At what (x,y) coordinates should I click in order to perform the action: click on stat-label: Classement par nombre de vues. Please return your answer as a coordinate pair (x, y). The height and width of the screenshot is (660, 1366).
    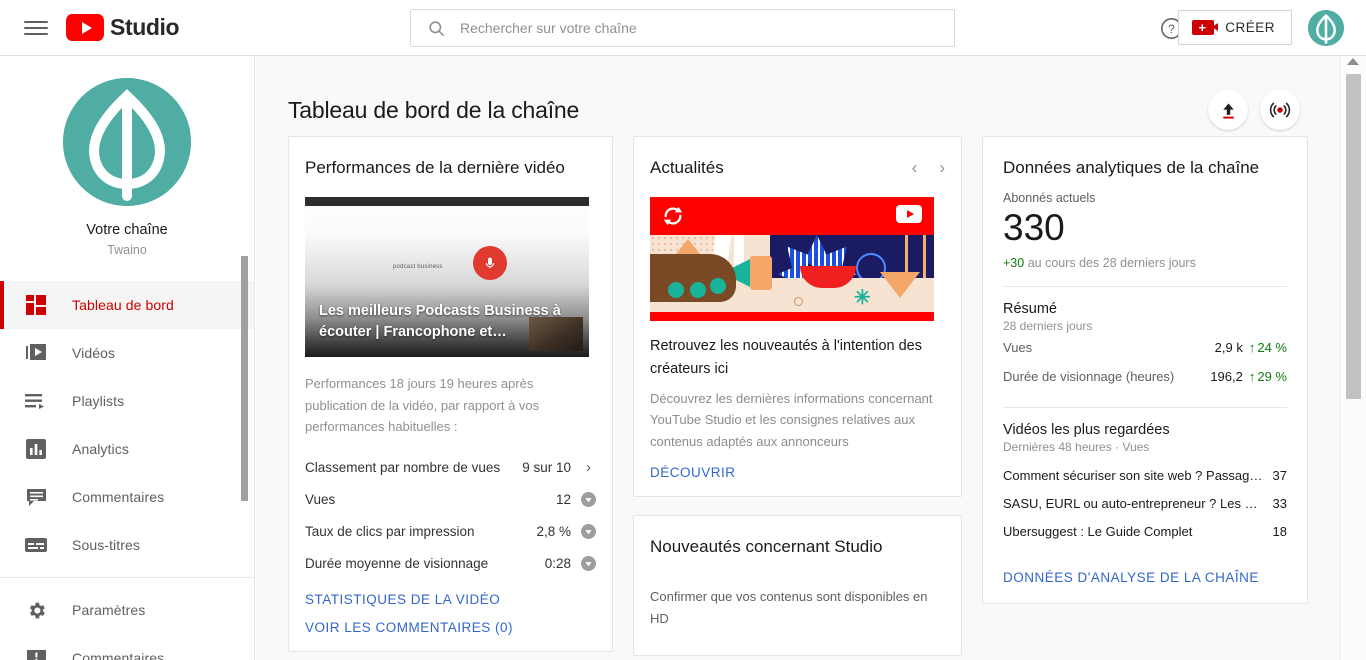
    Looking at the image, I should click on (403, 467).